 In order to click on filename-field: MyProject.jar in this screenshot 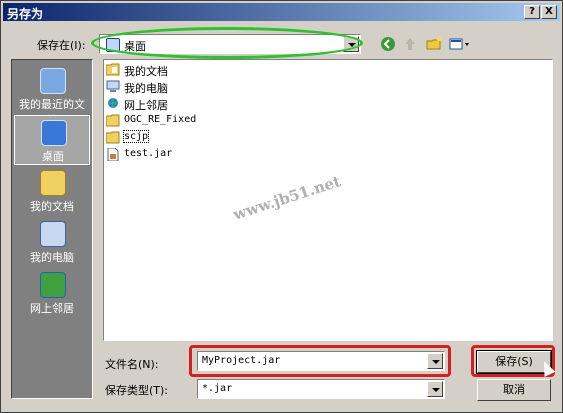, I will do `click(321, 361)`.